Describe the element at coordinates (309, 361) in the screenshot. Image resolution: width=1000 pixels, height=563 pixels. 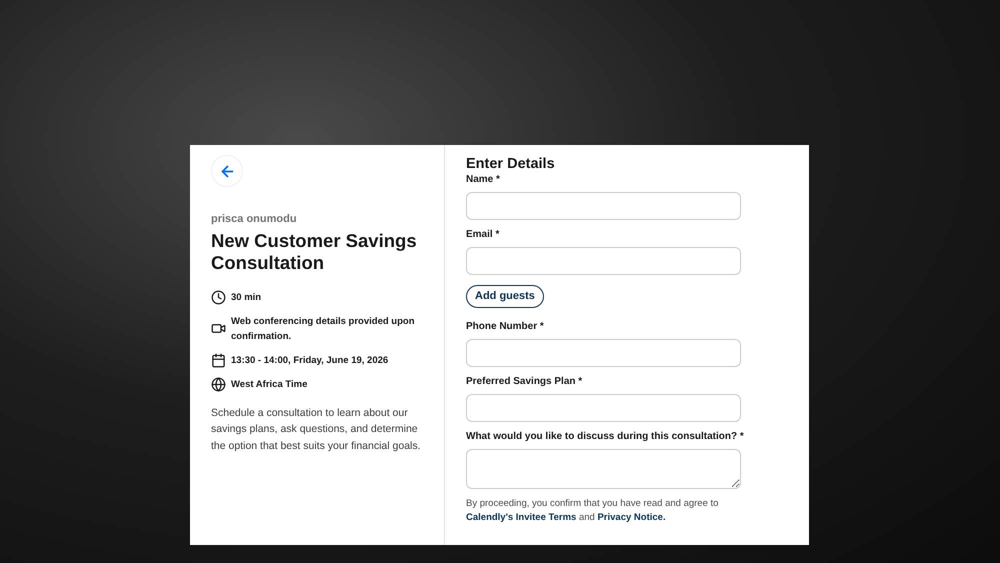
I see `event-detail: 13:30 - 14:00, Friday, June 19, 2026` at that location.